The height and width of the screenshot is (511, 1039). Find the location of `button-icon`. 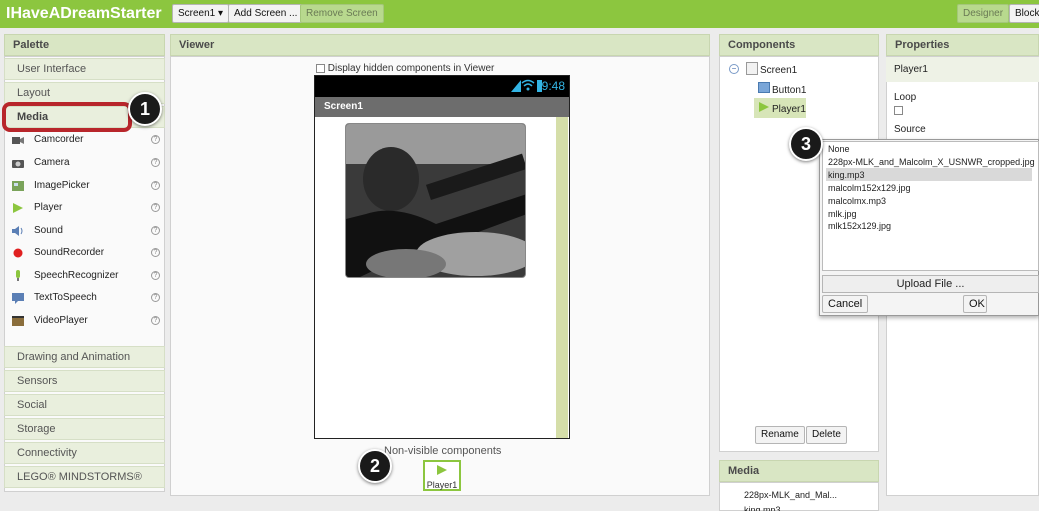

button-icon is located at coordinates (764, 87).